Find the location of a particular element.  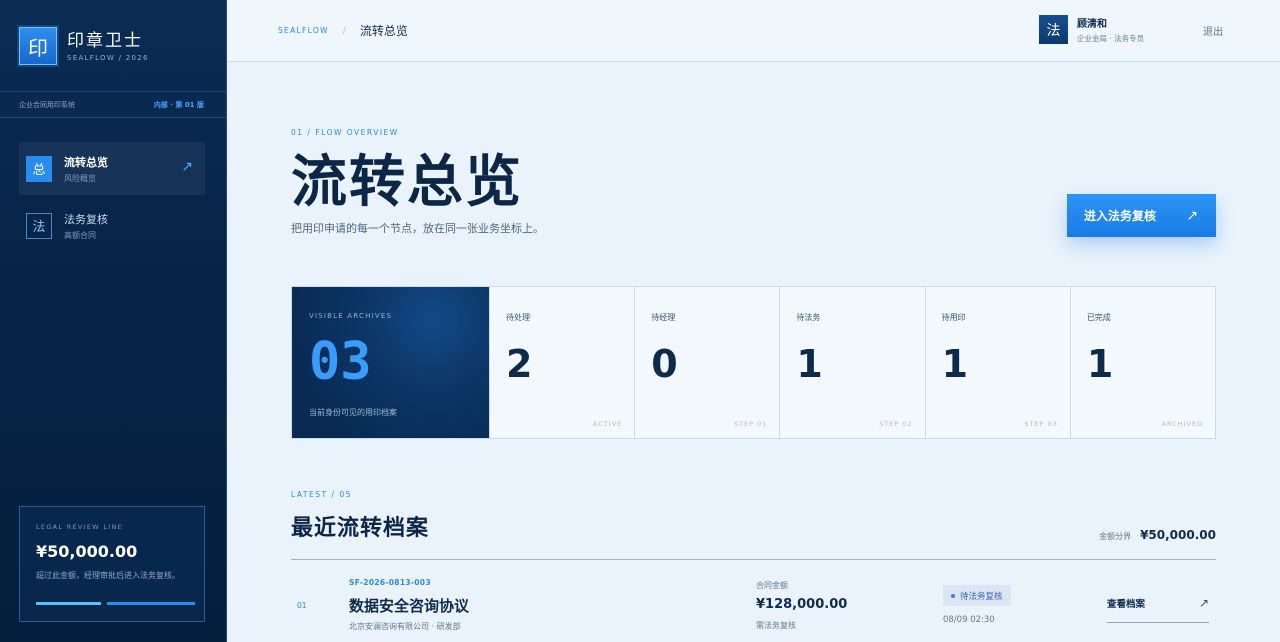

stat-value: 0 is located at coordinates (664, 364).